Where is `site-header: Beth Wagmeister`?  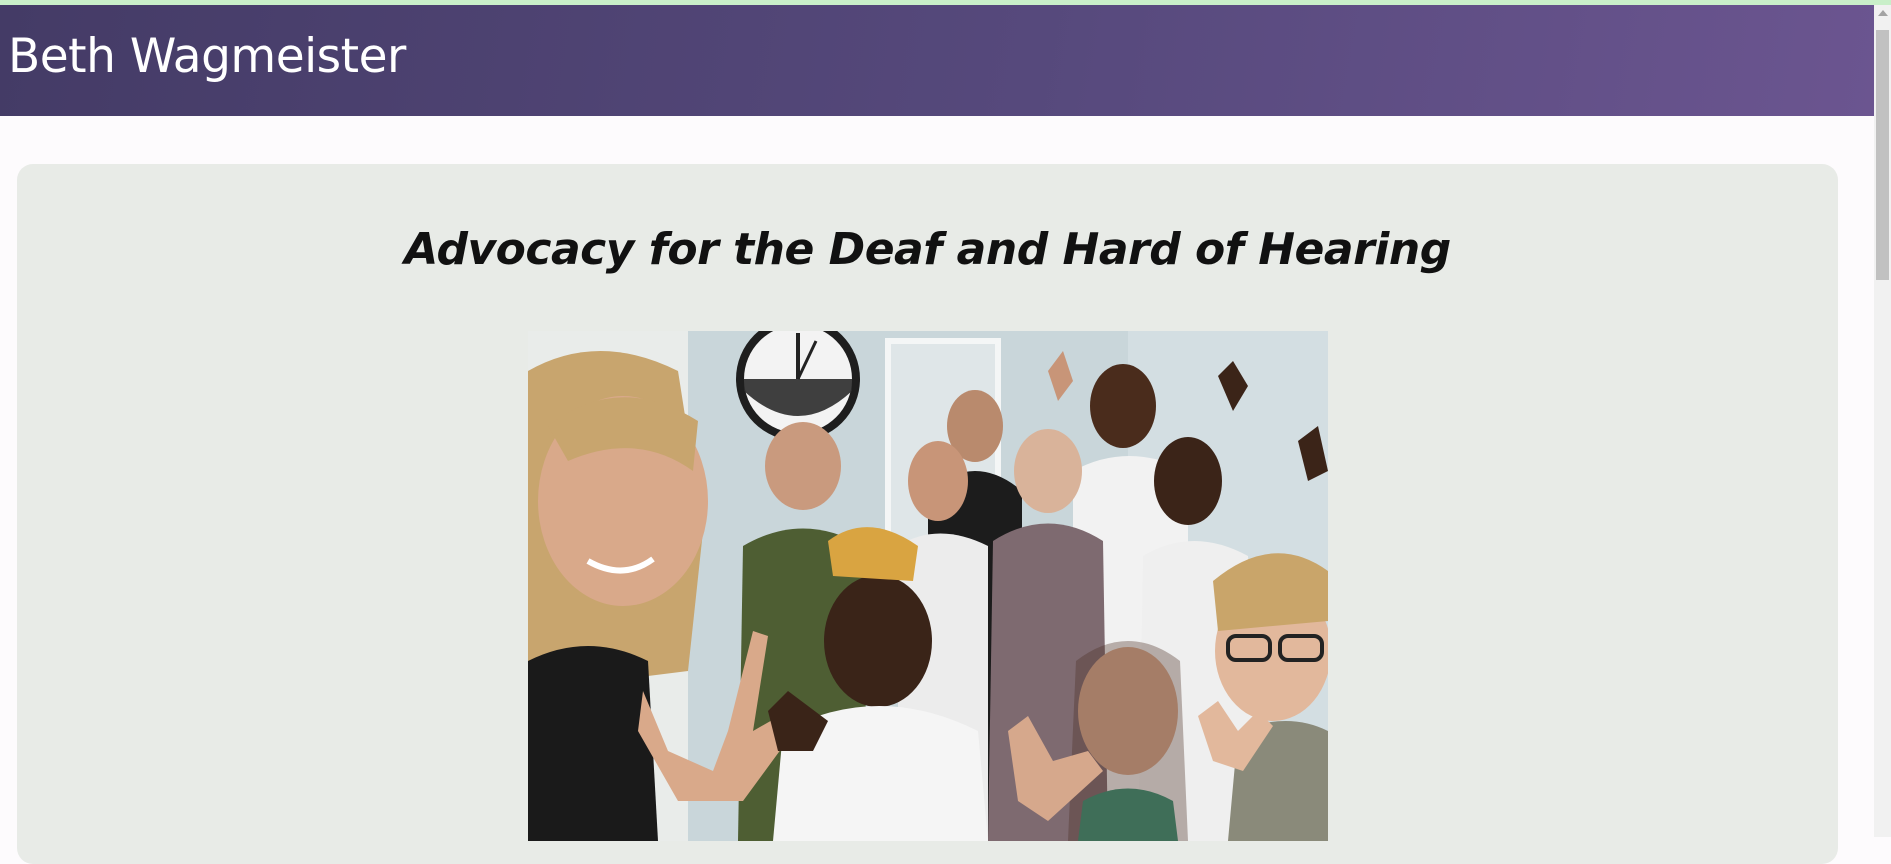 site-header: Beth Wagmeister is located at coordinates (937, 60).